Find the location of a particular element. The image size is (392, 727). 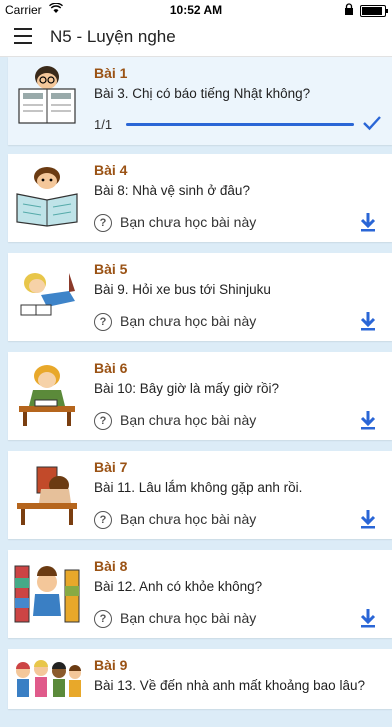

lesson-title: Bài 1 is located at coordinates (111, 73).